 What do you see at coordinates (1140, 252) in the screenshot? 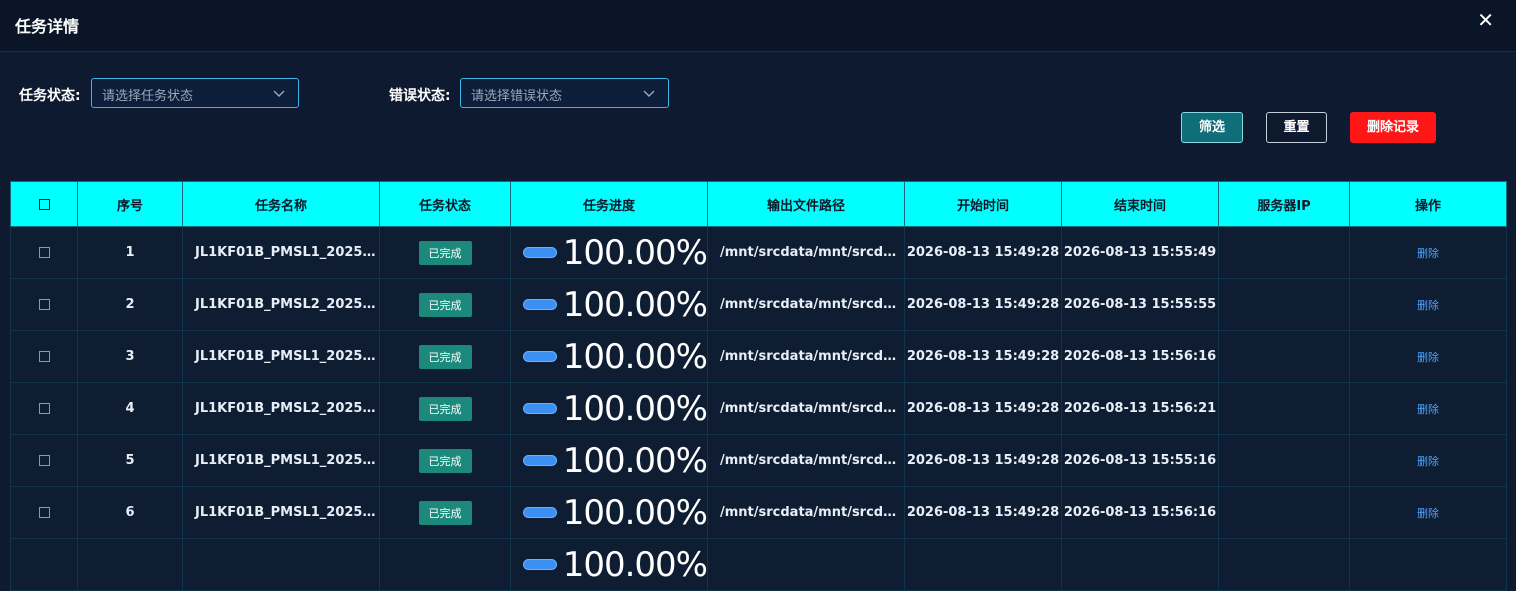
I see `end-time-cell: 2026-08-13 15:55:49` at bounding box center [1140, 252].